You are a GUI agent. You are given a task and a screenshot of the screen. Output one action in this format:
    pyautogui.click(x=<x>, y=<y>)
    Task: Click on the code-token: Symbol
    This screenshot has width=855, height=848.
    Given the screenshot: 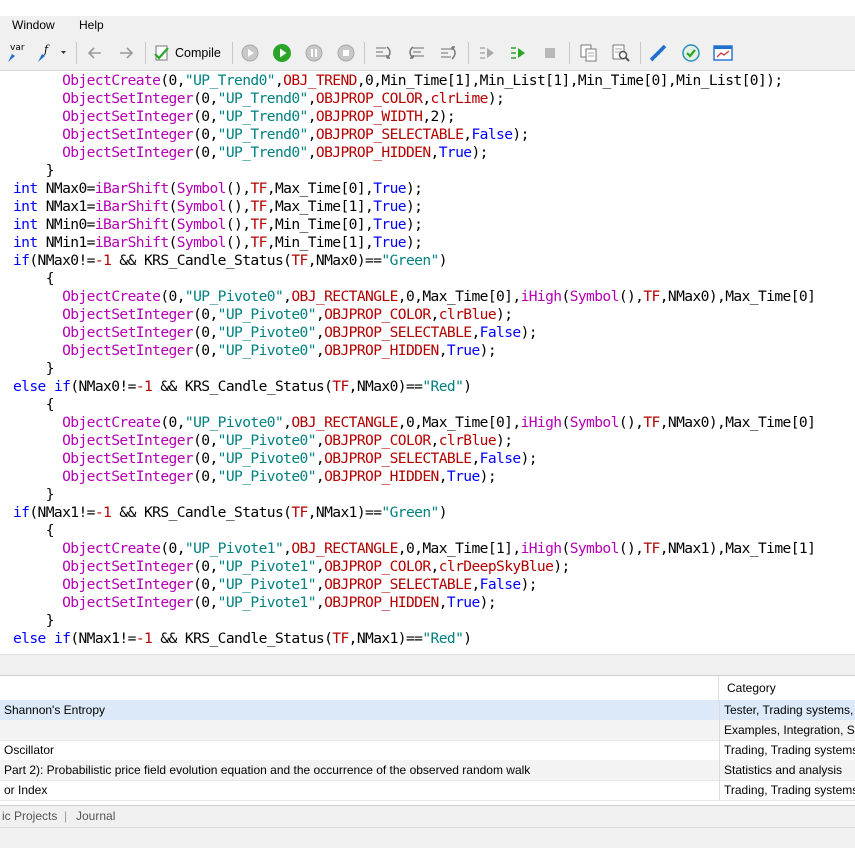 What is the action you would take?
    pyautogui.click(x=201, y=242)
    